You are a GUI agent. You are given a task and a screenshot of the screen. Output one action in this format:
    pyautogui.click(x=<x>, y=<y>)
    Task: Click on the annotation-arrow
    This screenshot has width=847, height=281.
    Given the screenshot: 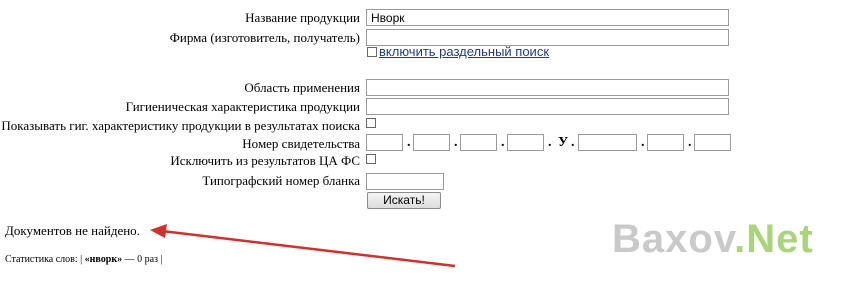 What is the action you would take?
    pyautogui.click(x=303, y=246)
    